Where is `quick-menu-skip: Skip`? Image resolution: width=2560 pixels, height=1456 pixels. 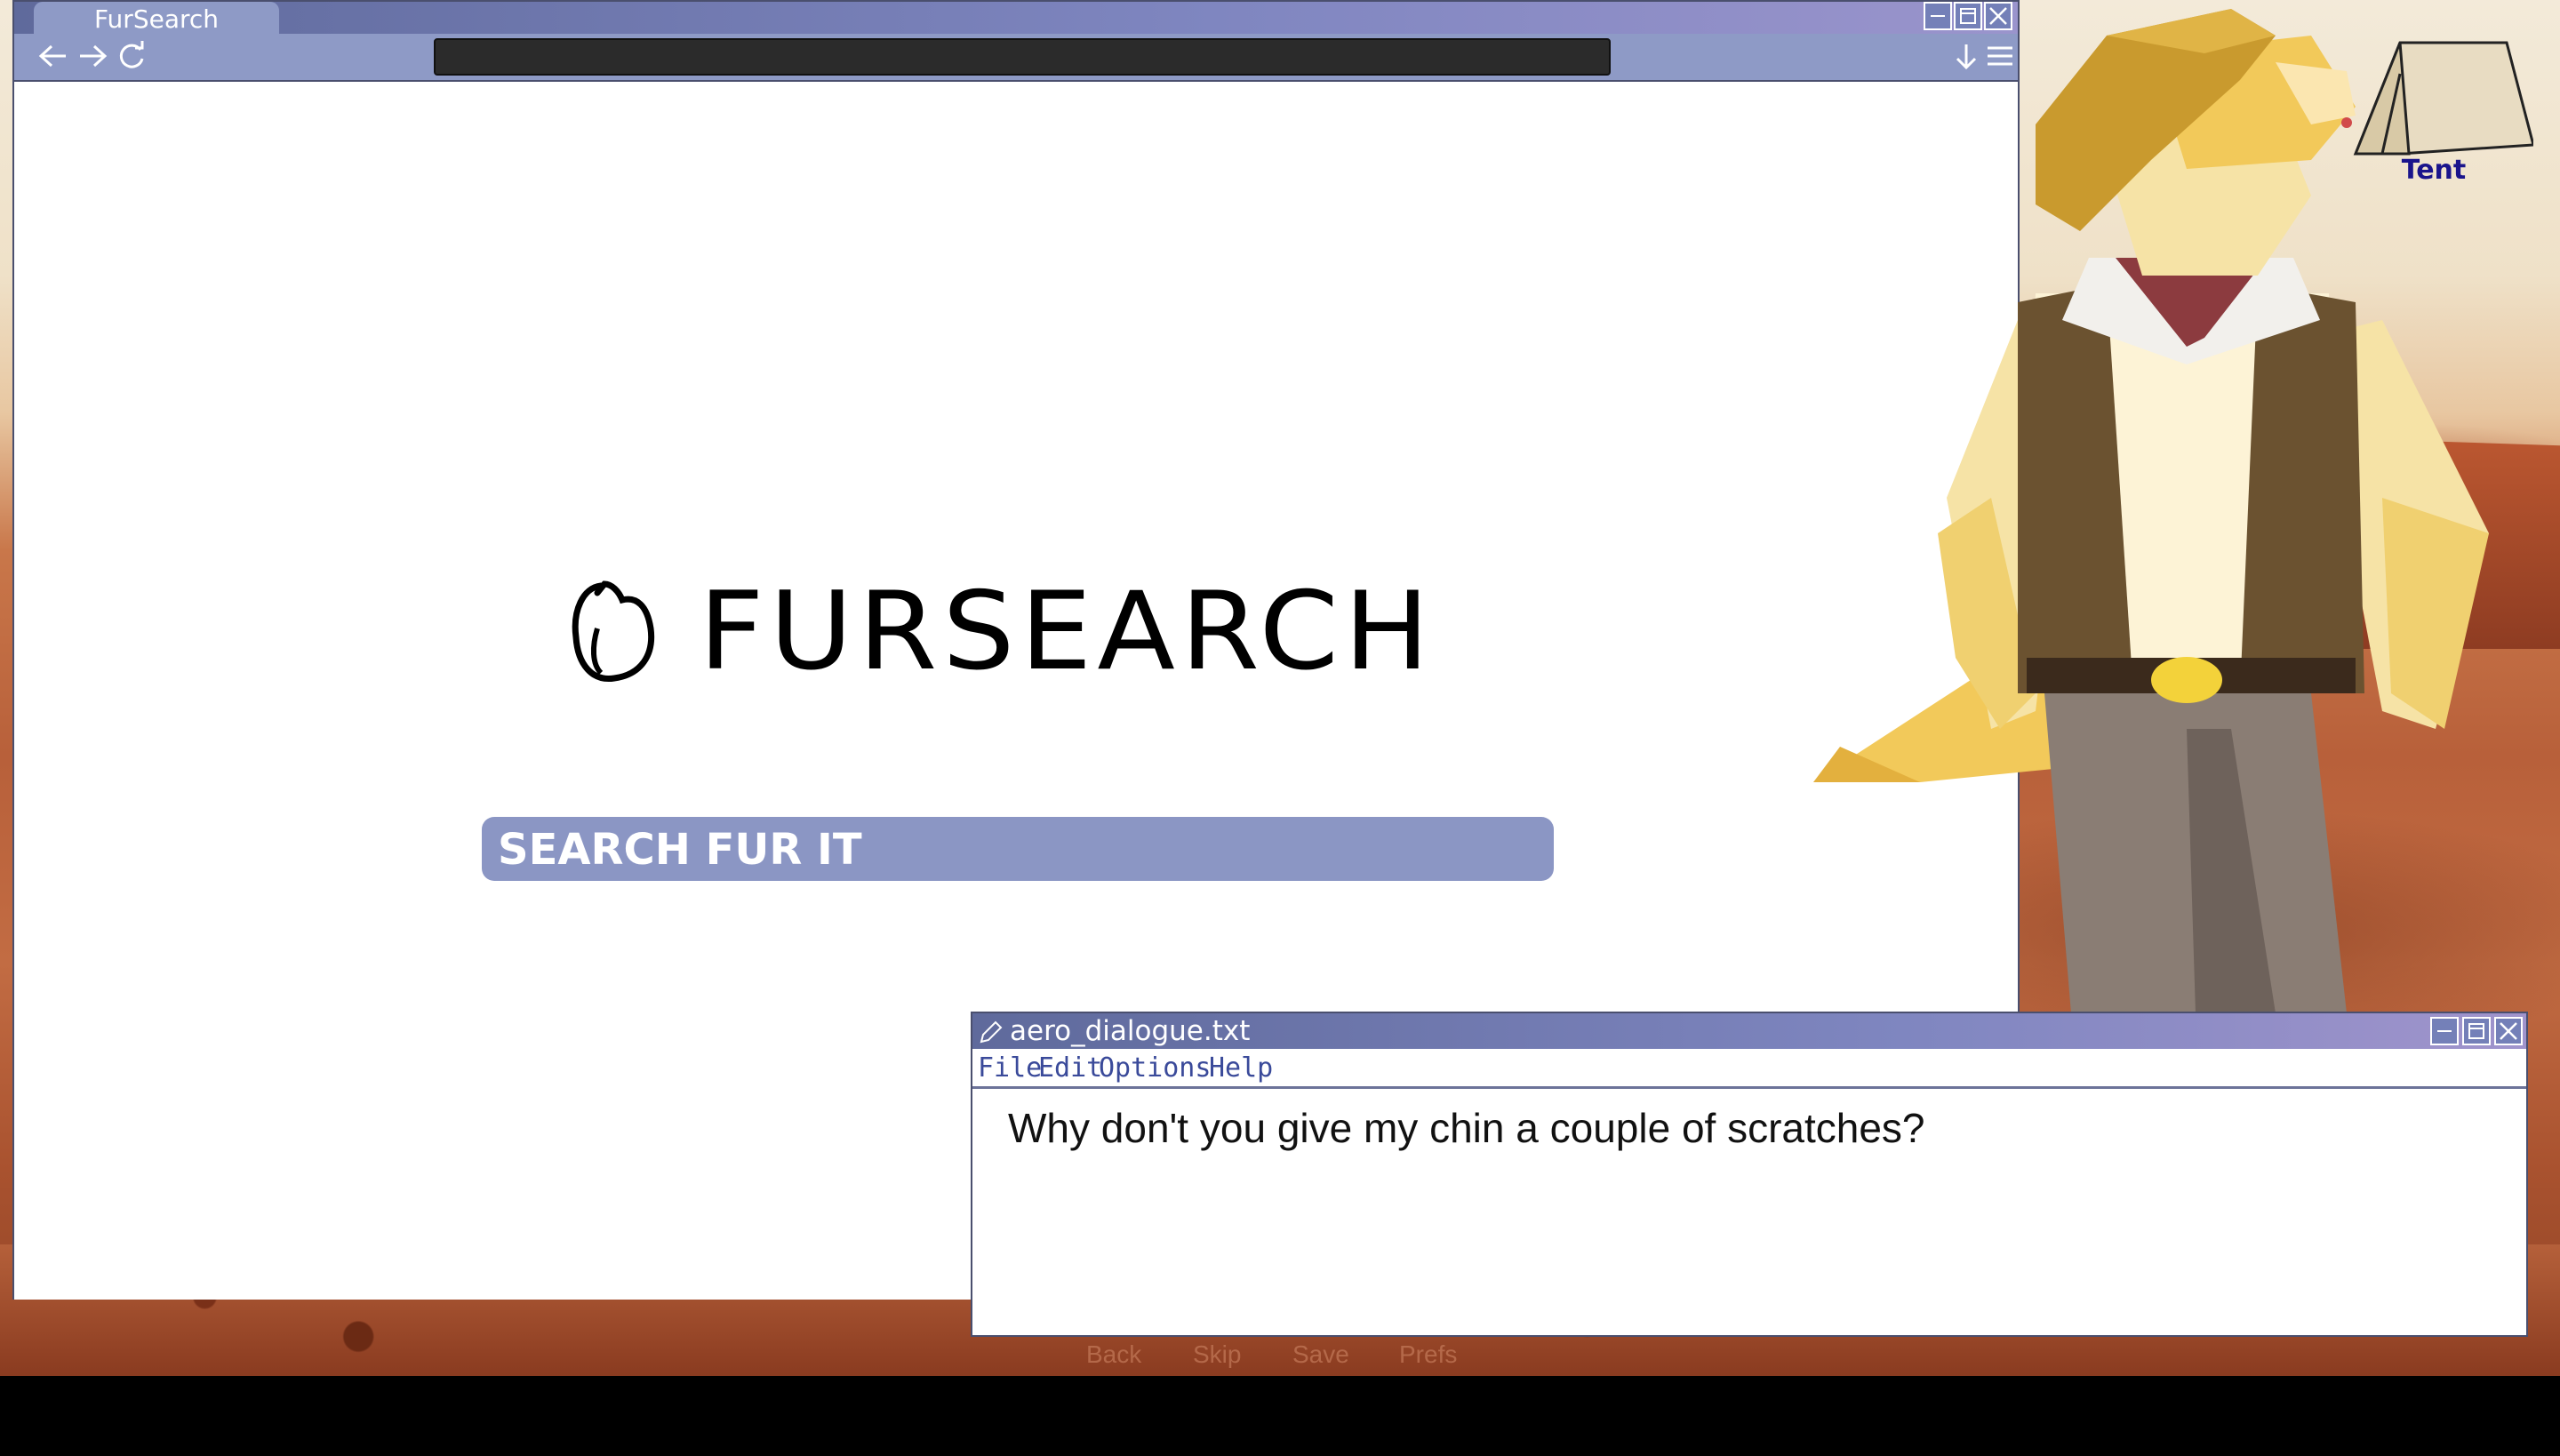 quick-menu-skip: Skip is located at coordinates (1217, 1354).